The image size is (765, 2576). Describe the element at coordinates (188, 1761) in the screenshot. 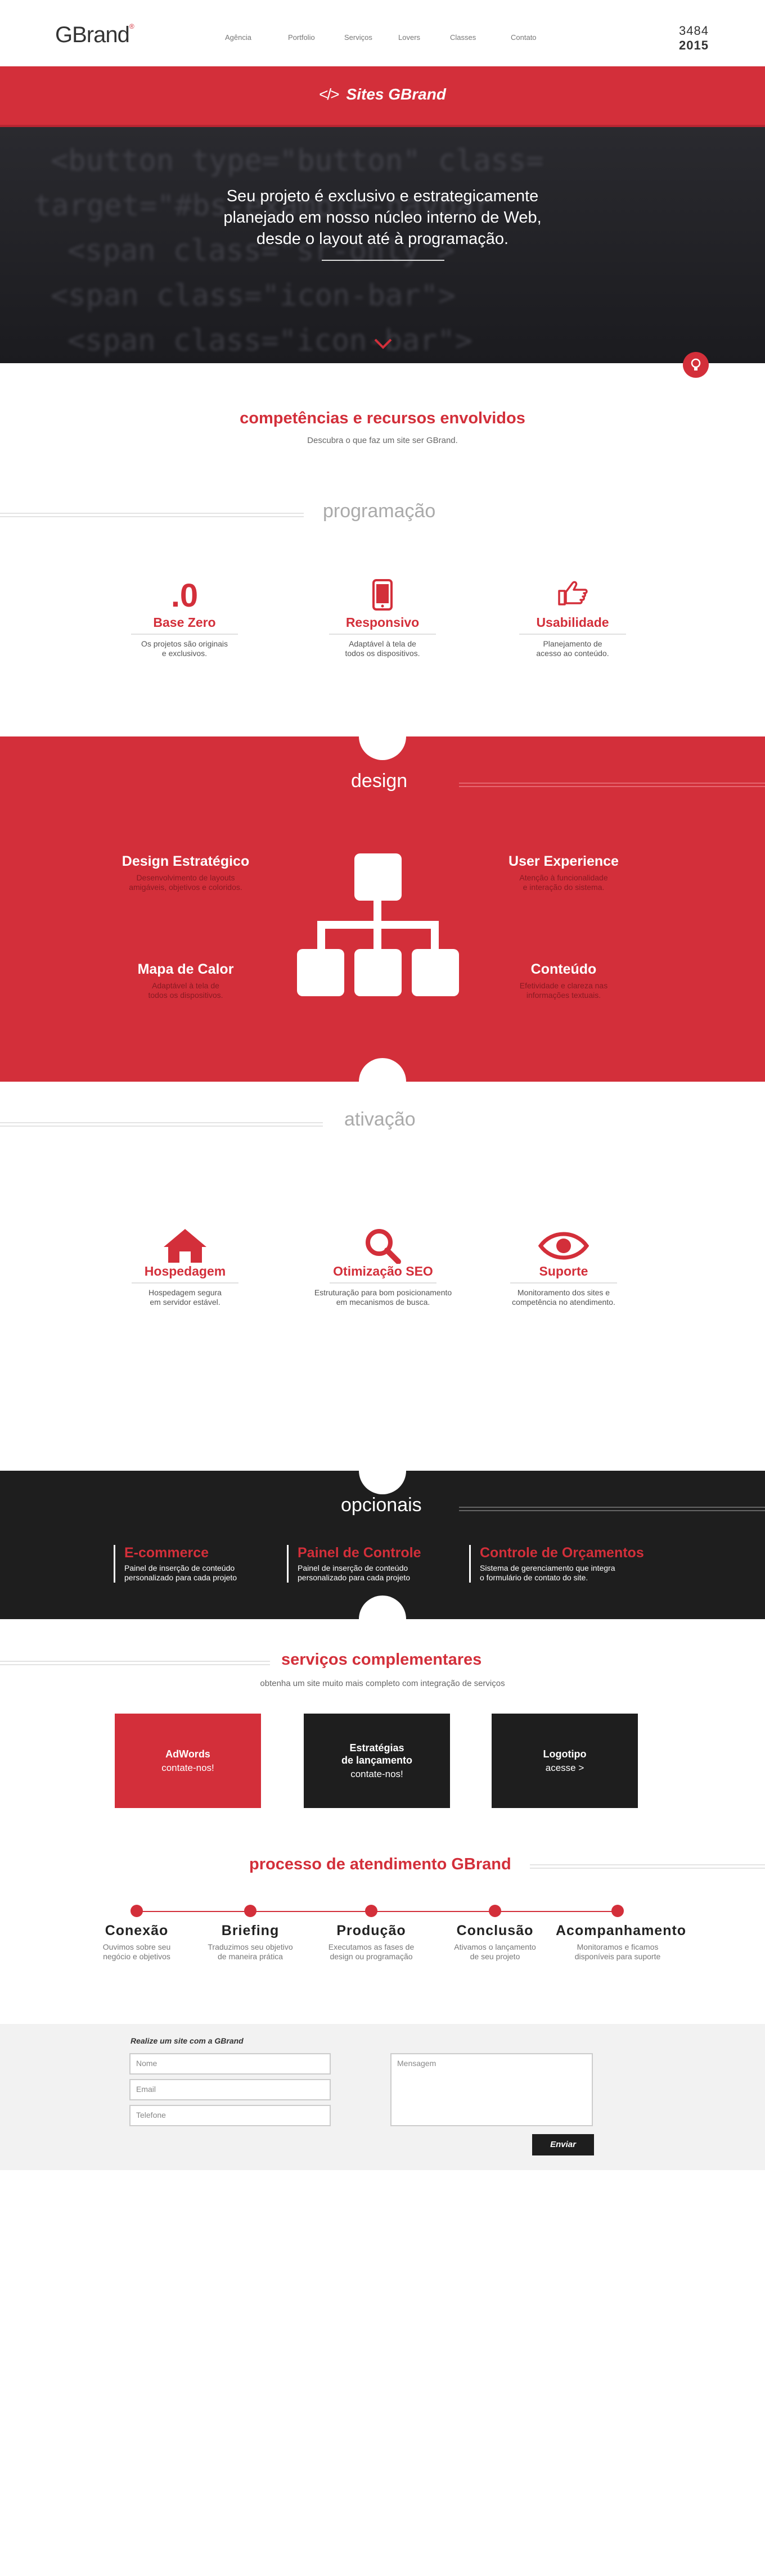

I see `service-box-adwords: AdWords contate-nos!` at that location.